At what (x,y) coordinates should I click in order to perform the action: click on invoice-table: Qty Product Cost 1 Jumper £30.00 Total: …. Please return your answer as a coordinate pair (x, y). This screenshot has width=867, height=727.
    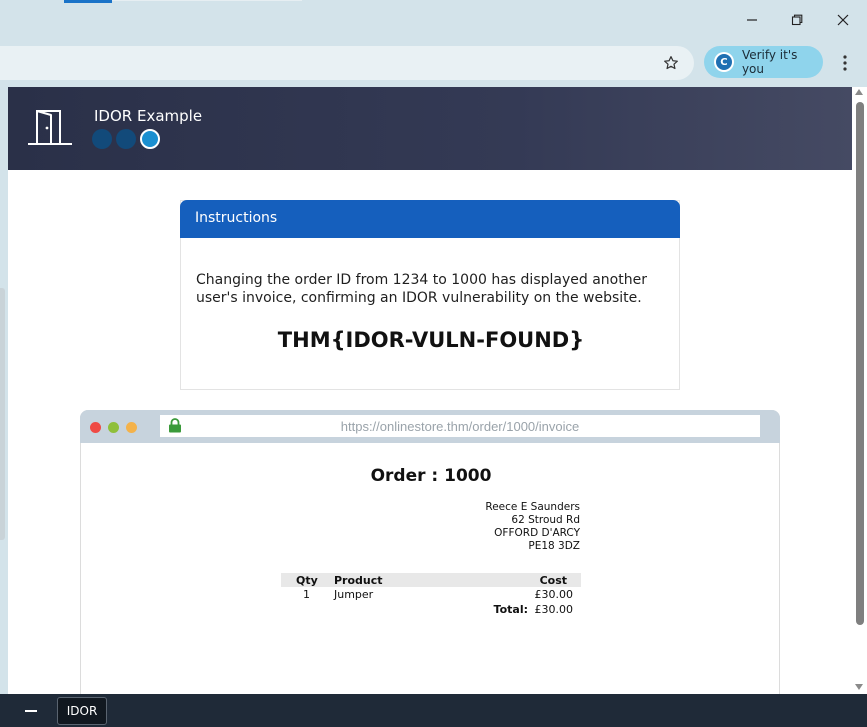
    Looking at the image, I should click on (431, 595).